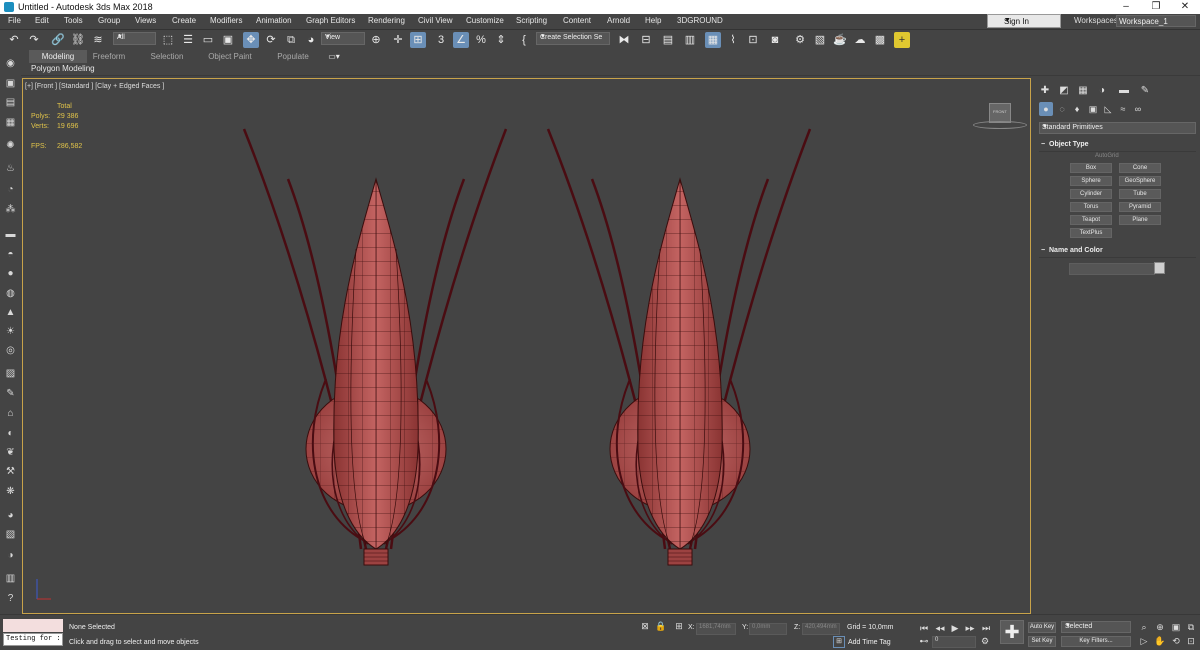 The height and width of the screenshot is (650, 1200). I want to click on menu-edit: Edit, so click(42, 20).